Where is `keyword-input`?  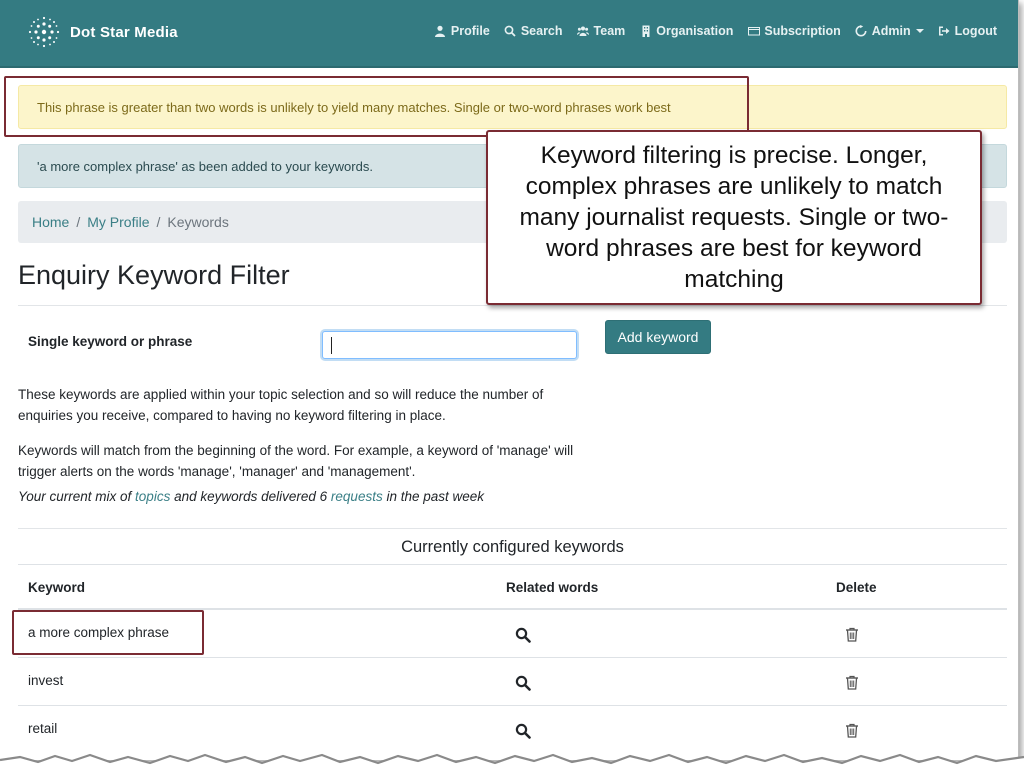 keyword-input is located at coordinates (449, 345).